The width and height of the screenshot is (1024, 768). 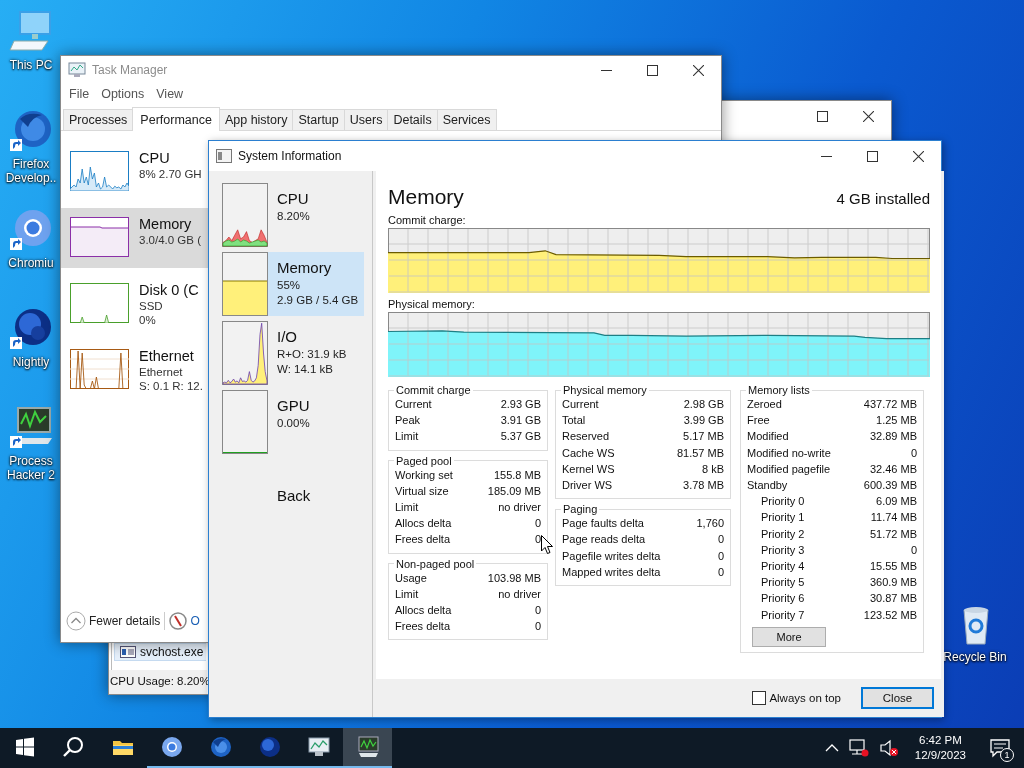 I want to click on field-value: 123.52 MB, so click(x=890, y=615).